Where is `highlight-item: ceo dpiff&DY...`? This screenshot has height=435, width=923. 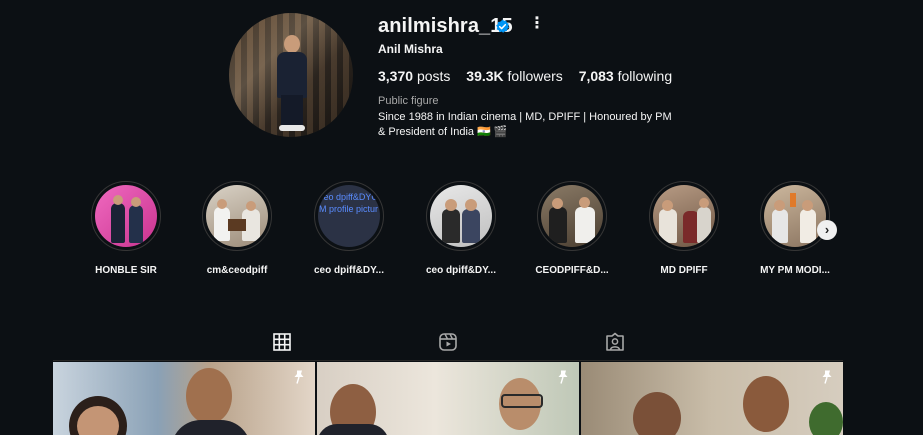 highlight-item: ceo dpiff&DY... is located at coordinates (461, 228).